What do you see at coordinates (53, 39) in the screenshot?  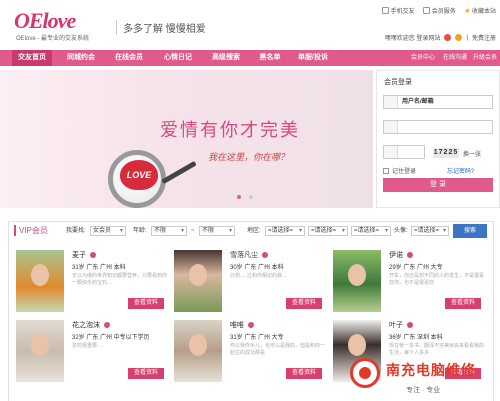 I see `logo-subtitle: OElove - 最专业的交友系统` at bounding box center [53, 39].